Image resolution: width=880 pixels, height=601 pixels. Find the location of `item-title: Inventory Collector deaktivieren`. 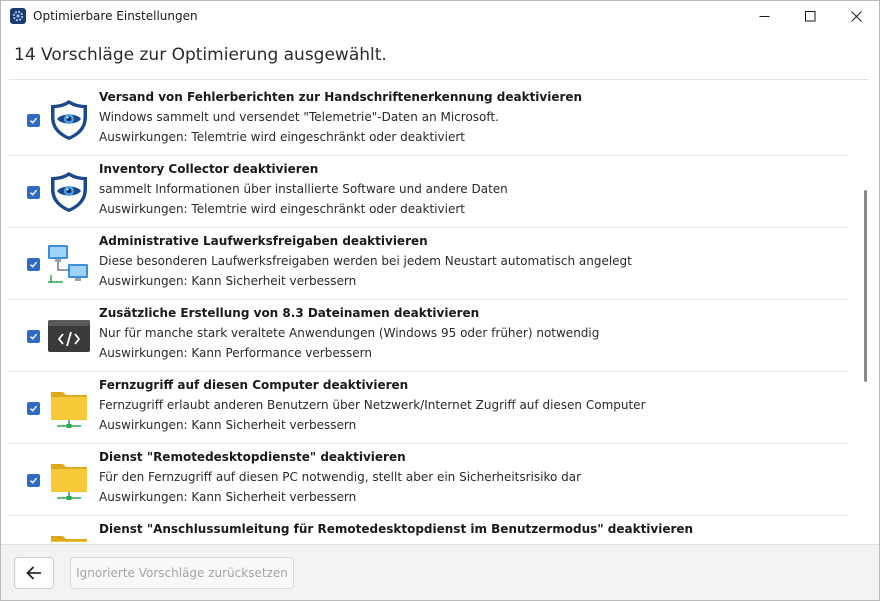

item-title: Inventory Collector deaktivieren is located at coordinates (209, 169).